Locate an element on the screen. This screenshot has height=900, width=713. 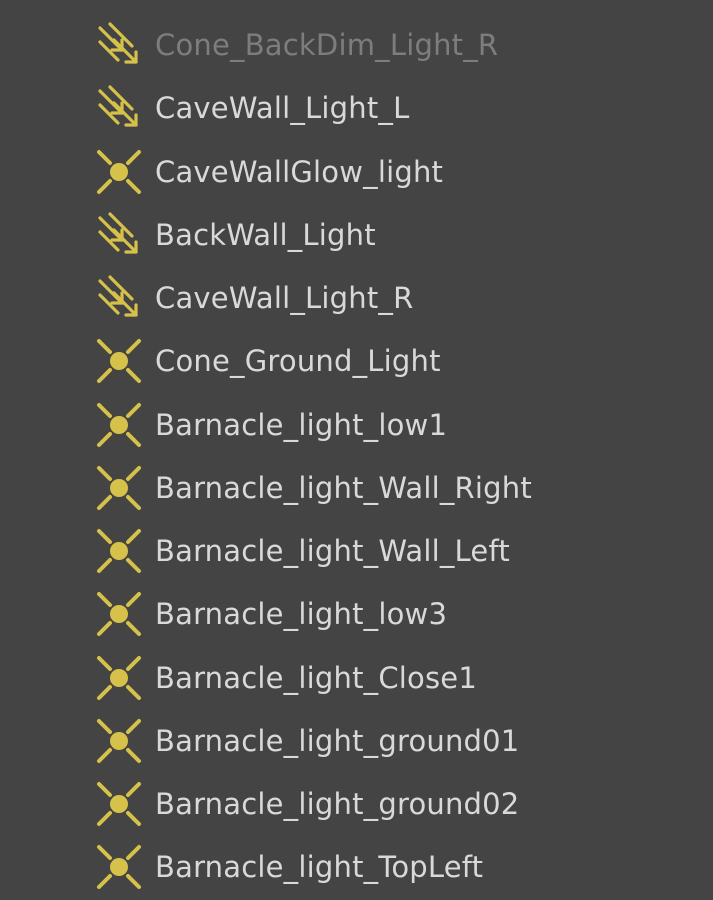
outliner-item: Barnacle_light_Wall_Left is located at coordinates (356, 550).